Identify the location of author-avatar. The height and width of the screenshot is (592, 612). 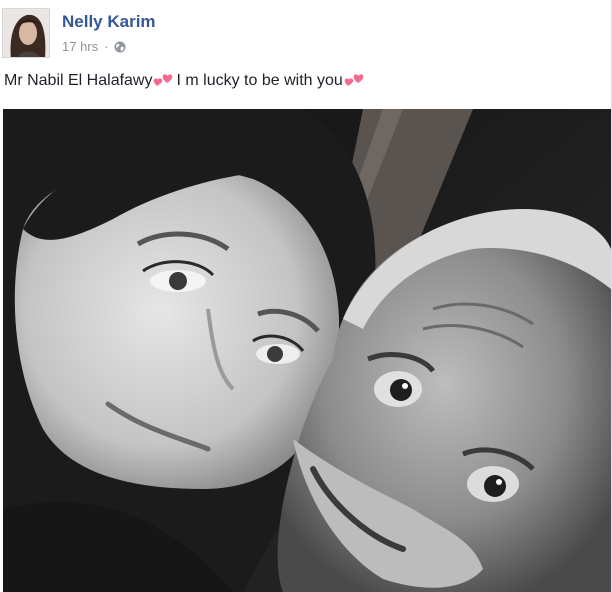
(26, 33).